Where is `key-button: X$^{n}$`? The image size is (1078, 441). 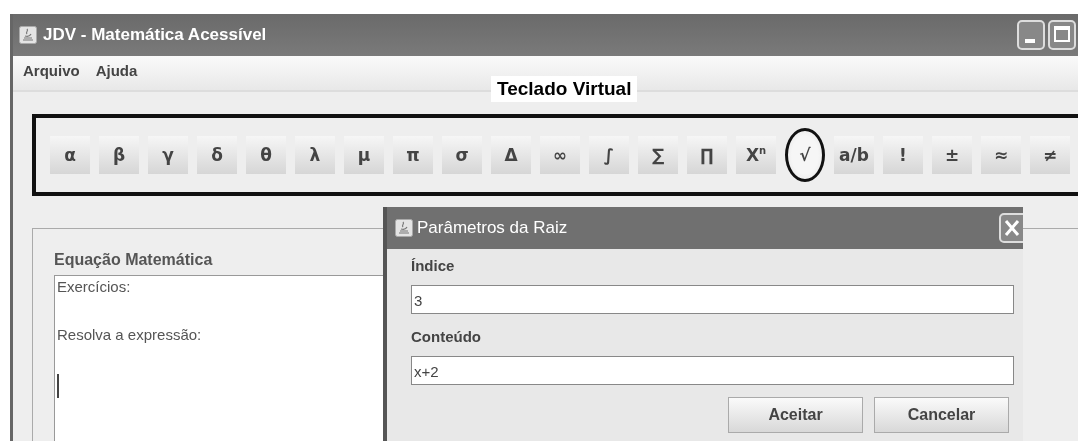
key-button: X$^{n}$ is located at coordinates (756, 155).